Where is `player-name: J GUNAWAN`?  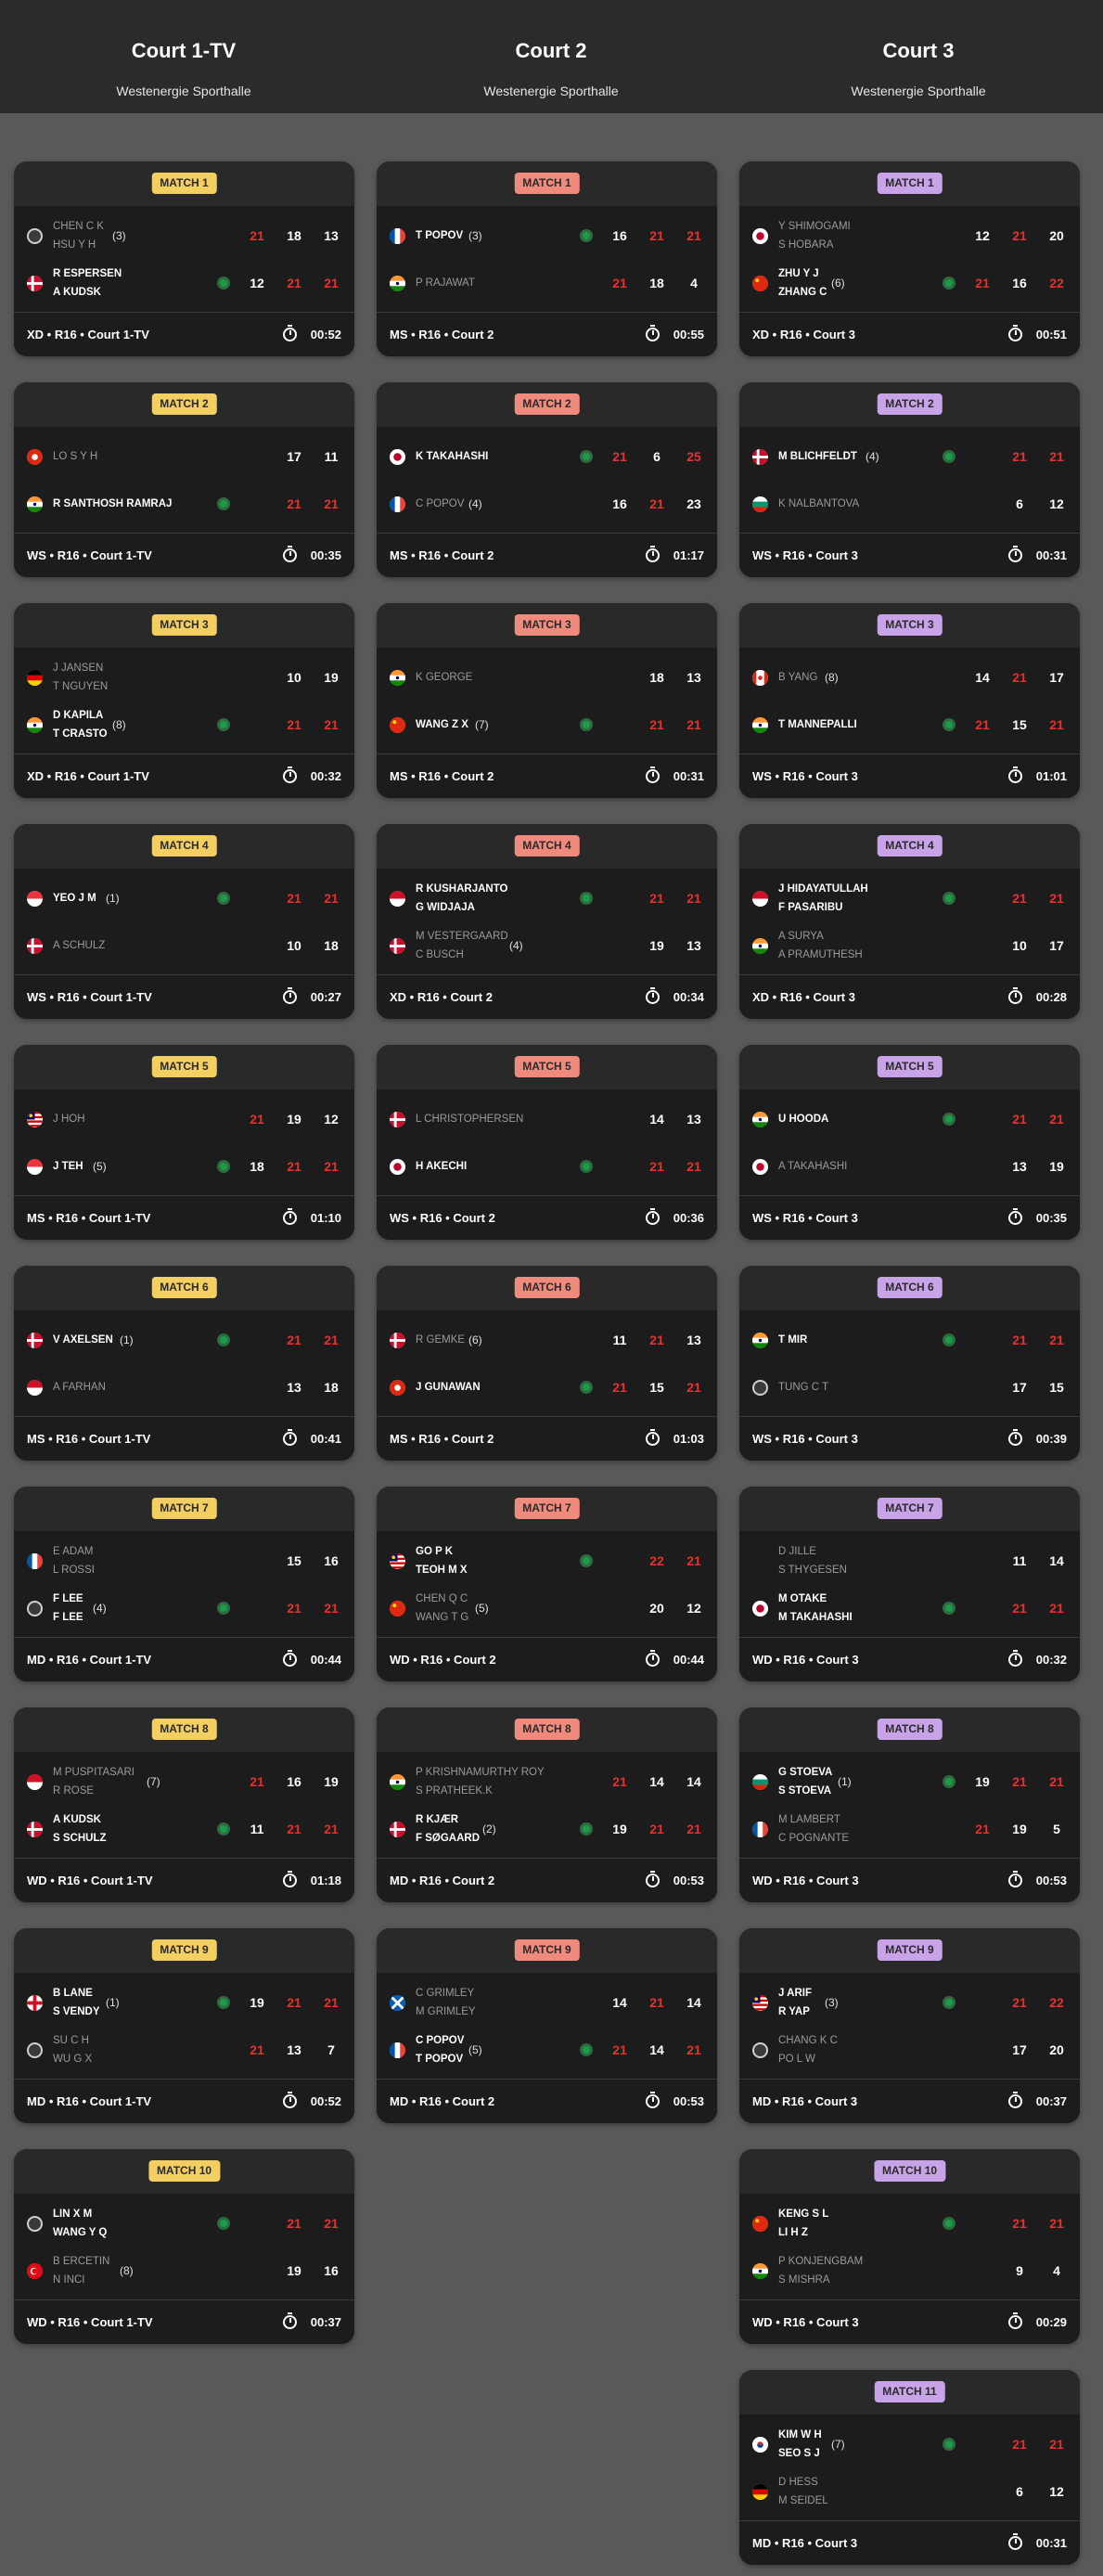 player-name: J GUNAWAN is located at coordinates (448, 1387).